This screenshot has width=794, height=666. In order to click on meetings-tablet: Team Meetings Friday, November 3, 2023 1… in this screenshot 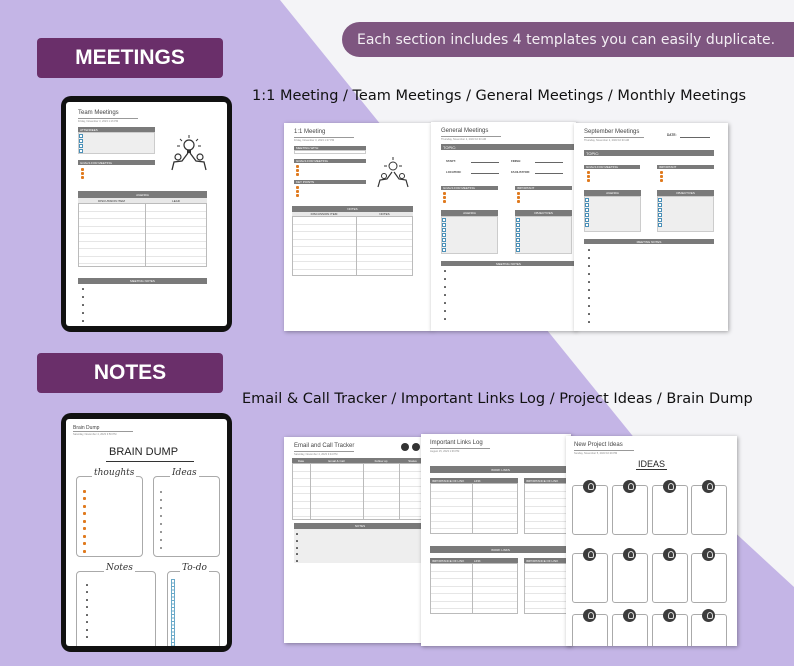, I will do `click(146, 214)`.